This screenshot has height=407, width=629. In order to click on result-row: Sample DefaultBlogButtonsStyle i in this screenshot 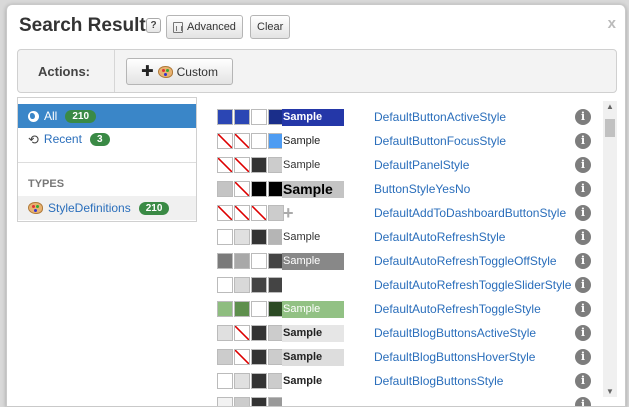, I will do `click(404, 381)`.